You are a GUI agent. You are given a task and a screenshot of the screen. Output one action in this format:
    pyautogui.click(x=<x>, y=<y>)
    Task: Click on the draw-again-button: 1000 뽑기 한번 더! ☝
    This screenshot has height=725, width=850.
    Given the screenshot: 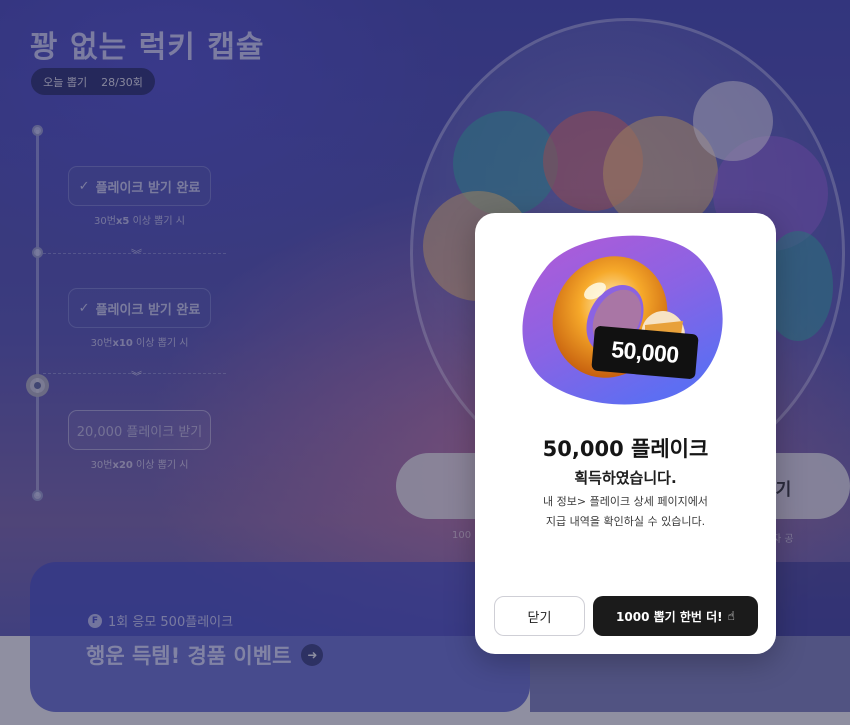 What is the action you would take?
    pyautogui.click(x=675, y=616)
    